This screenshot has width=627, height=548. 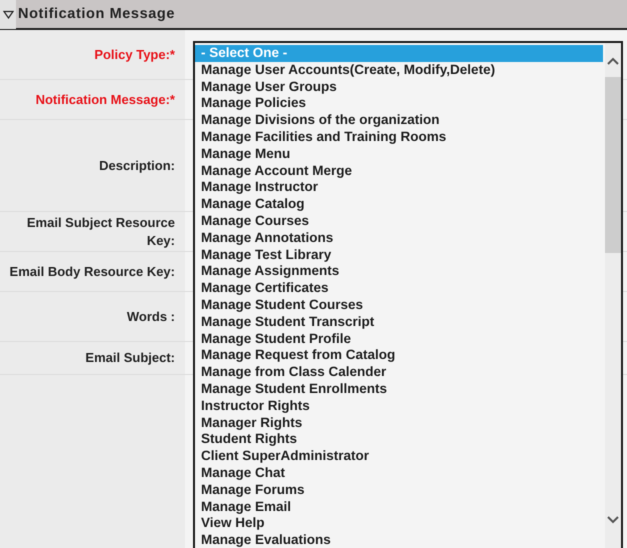 I want to click on field-label: Email Body Resource Key:, so click(x=92, y=271).